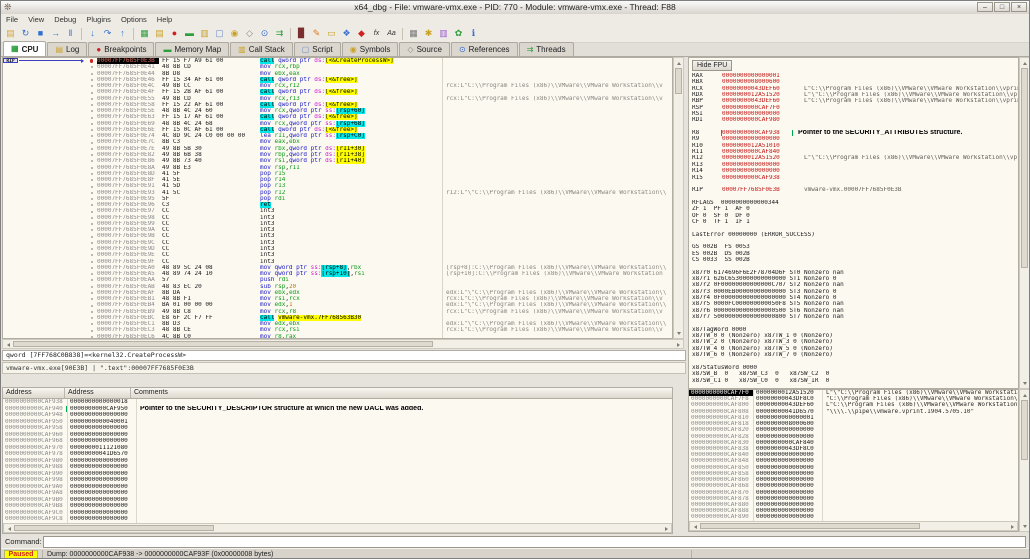 Image resolution: width=1030 pixels, height=559 pixels. What do you see at coordinates (1019, 7) in the screenshot?
I see `close-button: ×` at bounding box center [1019, 7].